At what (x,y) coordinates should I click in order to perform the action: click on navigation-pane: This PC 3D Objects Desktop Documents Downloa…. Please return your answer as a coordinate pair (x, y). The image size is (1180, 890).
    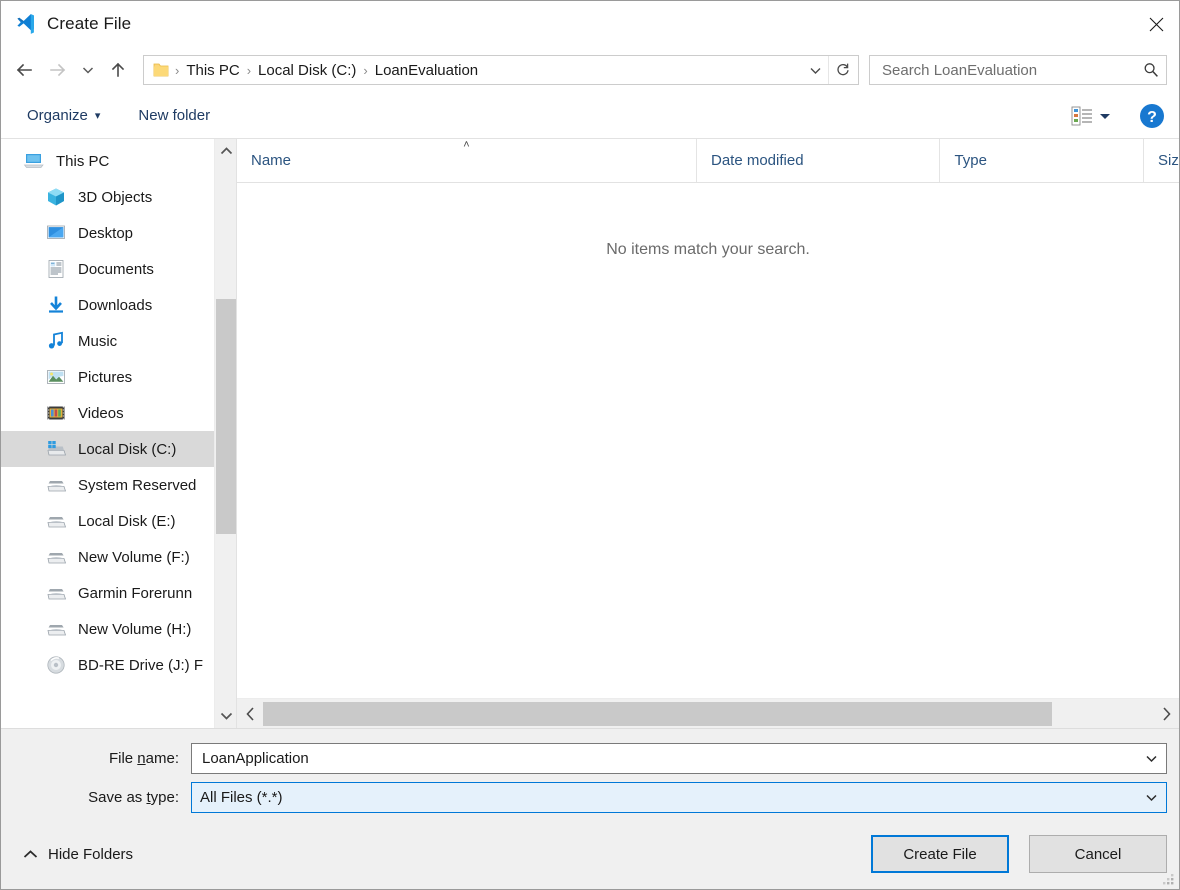
    Looking at the image, I should click on (119, 433).